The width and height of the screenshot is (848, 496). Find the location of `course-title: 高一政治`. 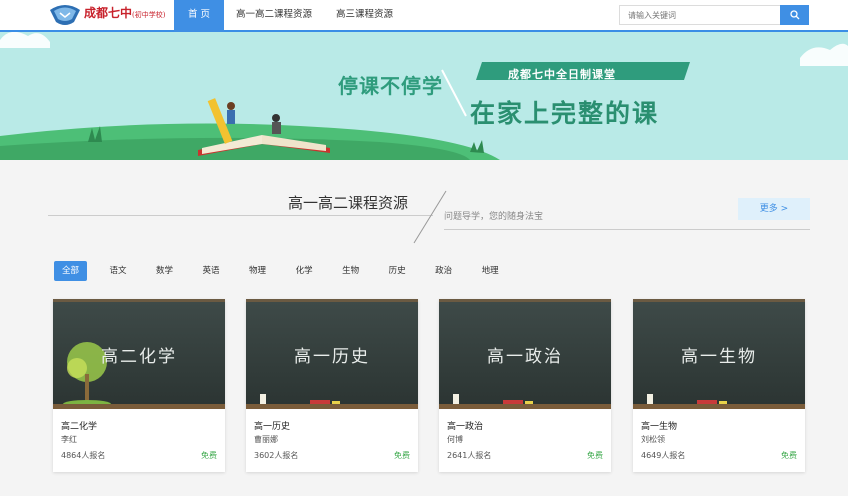

course-title: 高一政治 is located at coordinates (465, 427).